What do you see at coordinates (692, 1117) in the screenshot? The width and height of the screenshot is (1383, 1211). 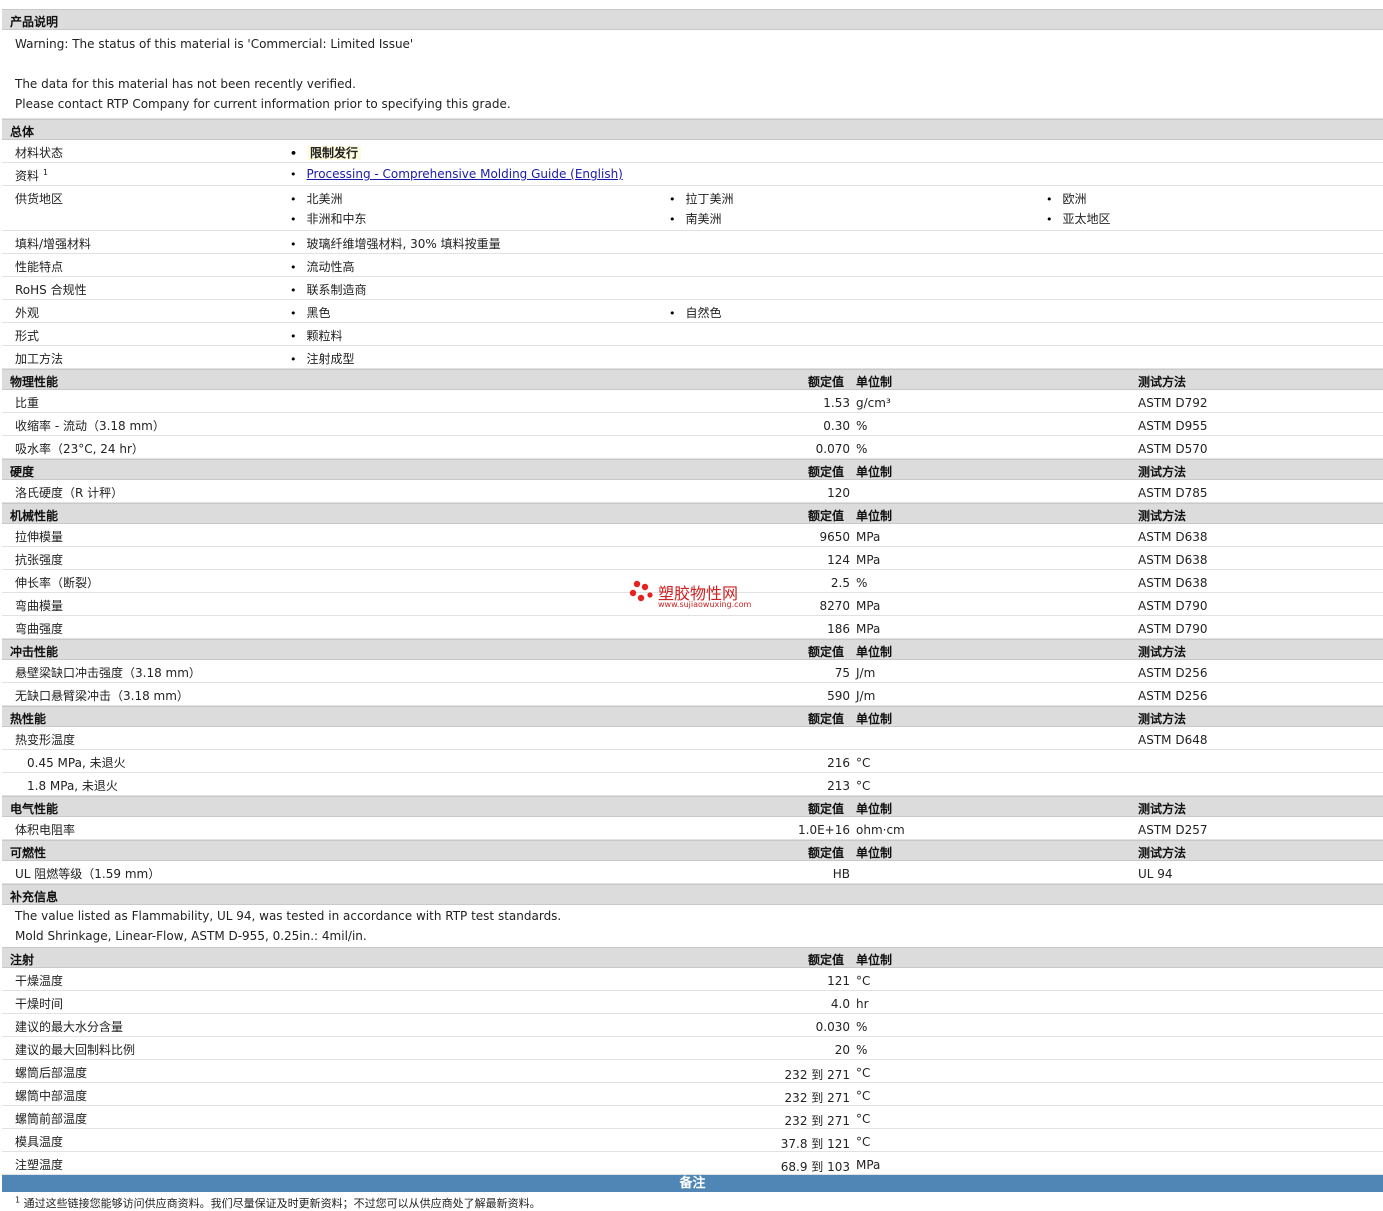 I see `table-row: 螺筒前部温度 232 到 271 °C` at bounding box center [692, 1117].